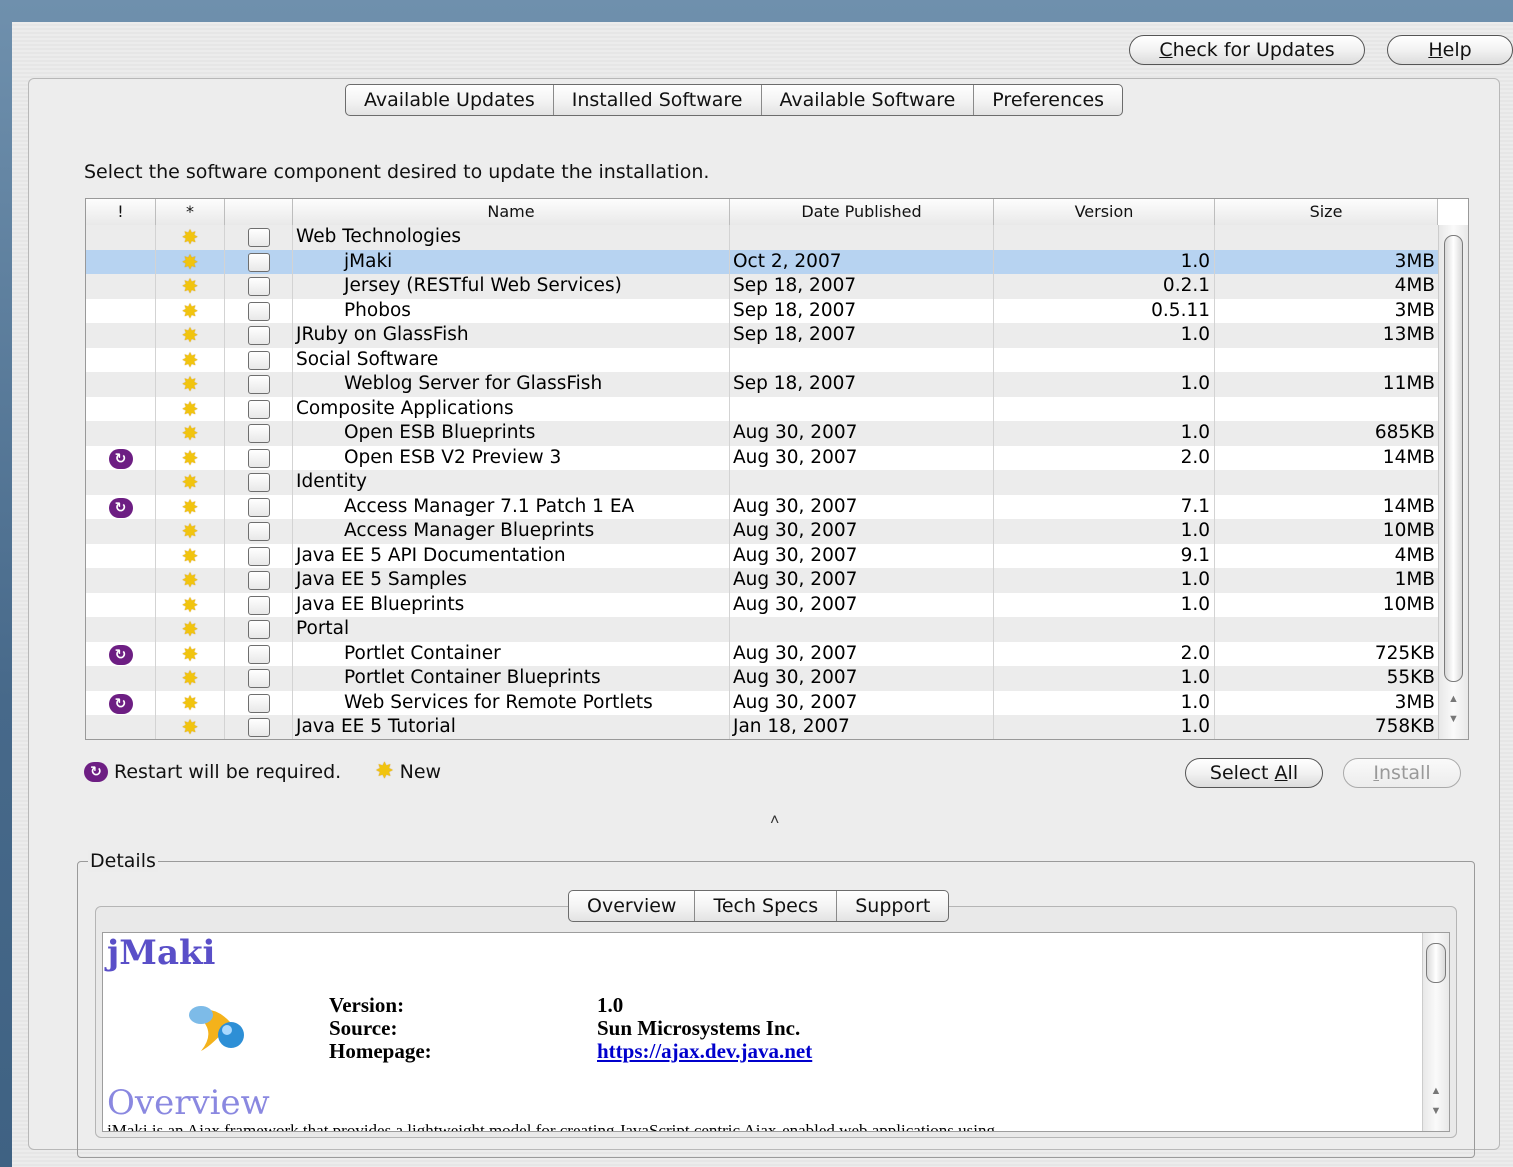 The image size is (1513, 1167). What do you see at coordinates (762, 727) in the screenshot?
I see `table-row: ✸ Java EE 5 Tutorial Jan 18, 2007 1.0 758KB` at bounding box center [762, 727].